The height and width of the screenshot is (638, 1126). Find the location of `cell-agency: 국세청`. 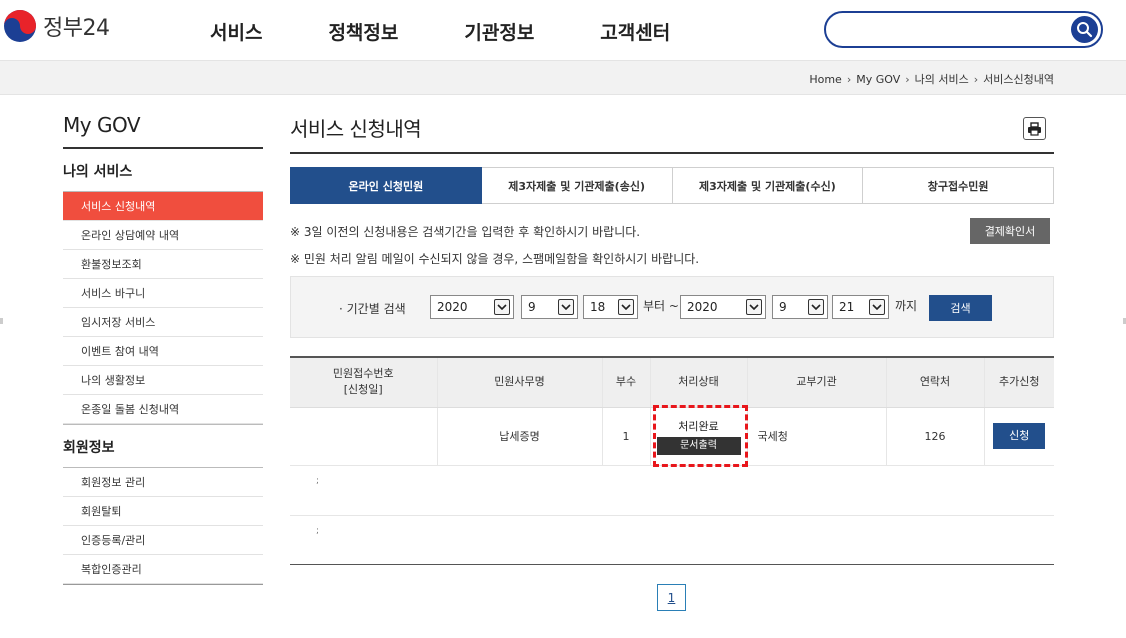

cell-agency: 국세청 is located at coordinates (816, 436).